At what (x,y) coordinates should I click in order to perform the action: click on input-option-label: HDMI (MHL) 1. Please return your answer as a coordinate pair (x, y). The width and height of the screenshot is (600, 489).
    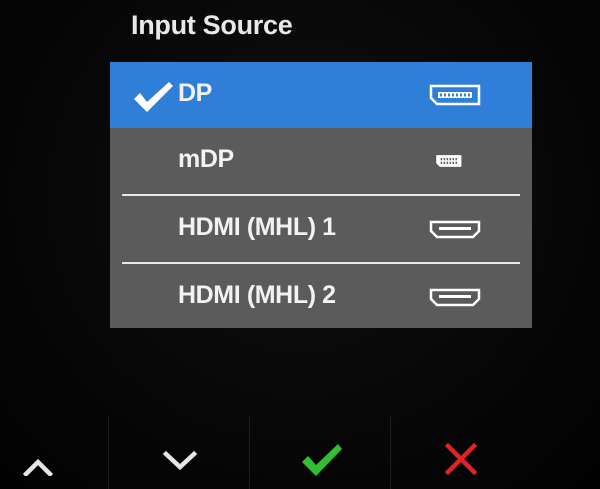
    Looking at the image, I should click on (257, 227).